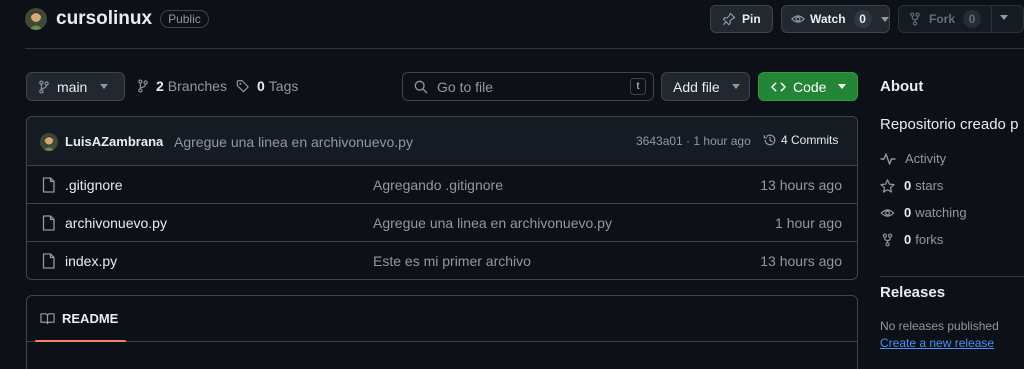 Image resolution: width=1024 pixels, height=369 pixels. What do you see at coordinates (512, 24) in the screenshot?
I see `repo-header: cursolinux Public Pin Watch 0 Fork 0` at bounding box center [512, 24].